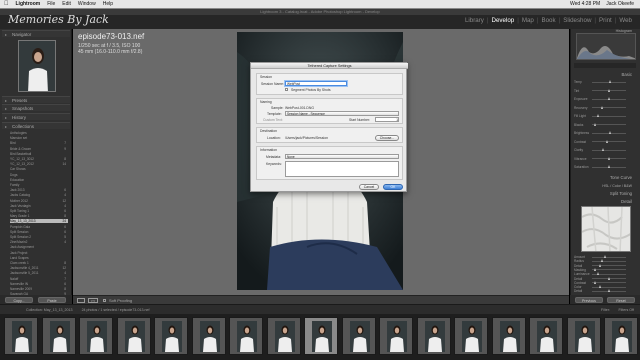 Image resolution: width=640 pixels, height=360 pixels. I want to click on paste-button: Paste, so click(52, 299).